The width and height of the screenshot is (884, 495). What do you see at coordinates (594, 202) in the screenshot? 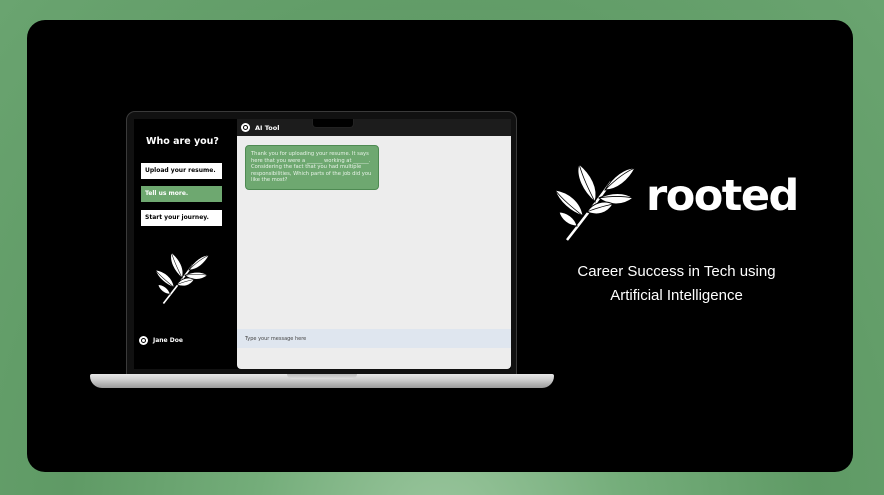
I see `brand-leaf-icon` at bounding box center [594, 202].